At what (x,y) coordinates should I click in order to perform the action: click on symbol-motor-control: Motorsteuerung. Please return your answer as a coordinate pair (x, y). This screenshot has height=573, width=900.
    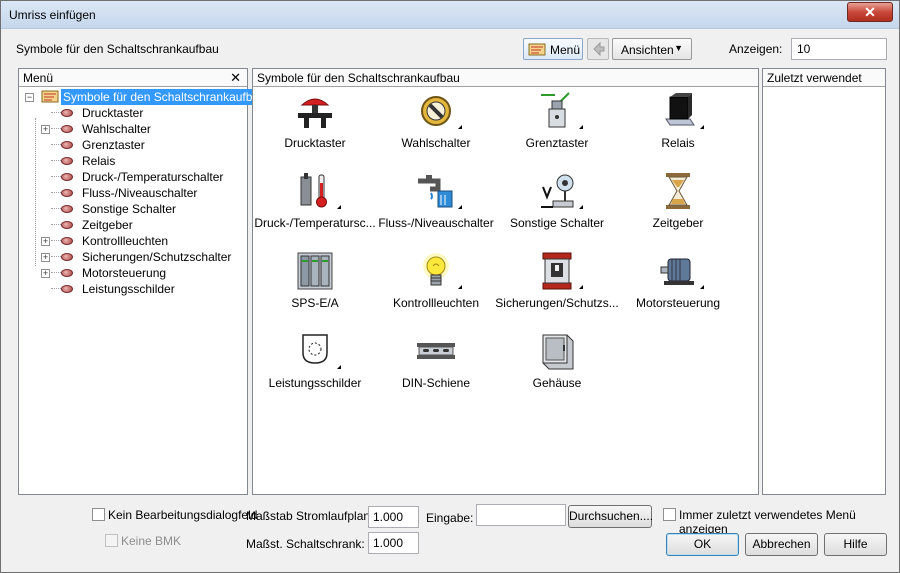
    Looking at the image, I should click on (678, 289).